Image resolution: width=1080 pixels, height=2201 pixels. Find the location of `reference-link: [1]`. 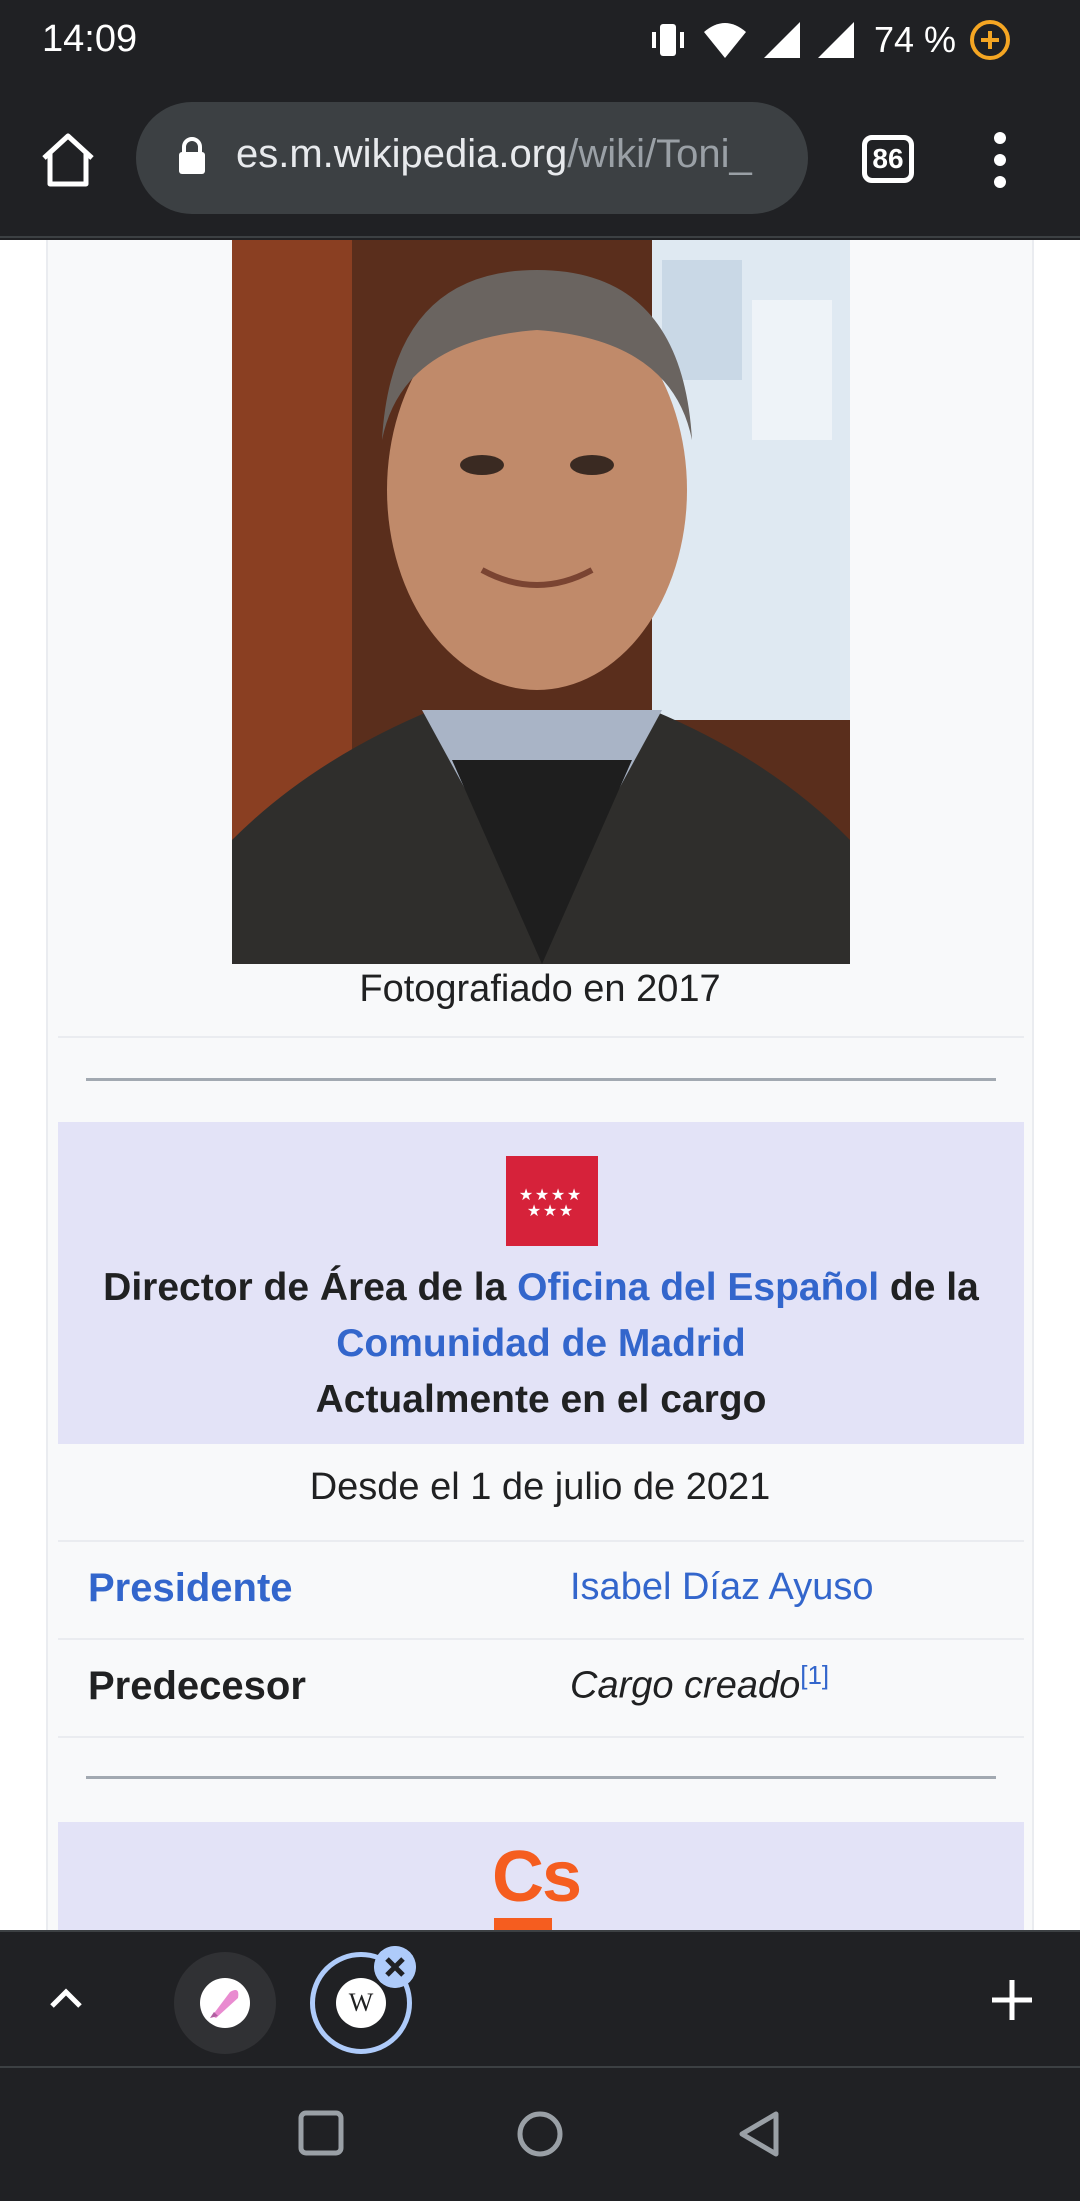

reference-link: [1] is located at coordinates (814, 1675).